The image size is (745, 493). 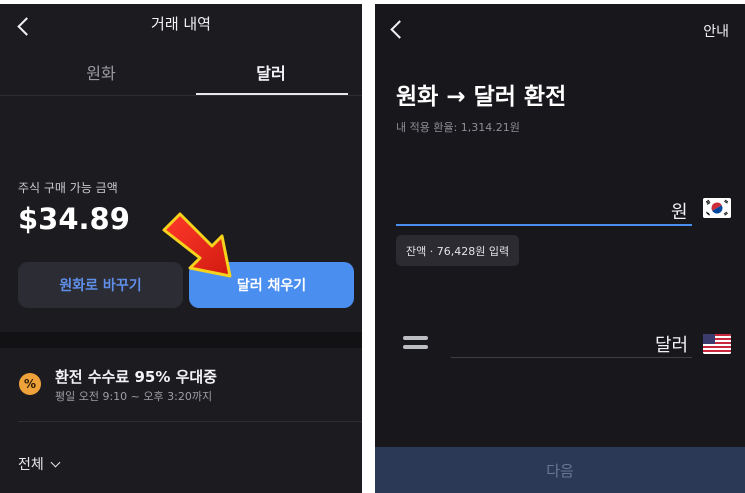 I want to click on filter-dropdown: 전체, so click(x=39, y=464).